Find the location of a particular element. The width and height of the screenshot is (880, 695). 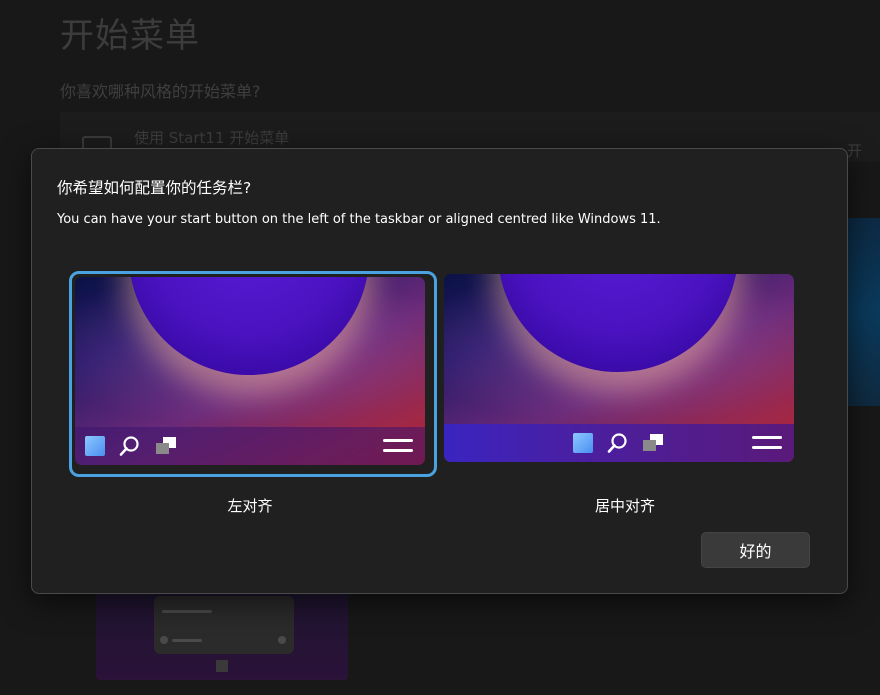

background-preview is located at coordinates (222, 635).